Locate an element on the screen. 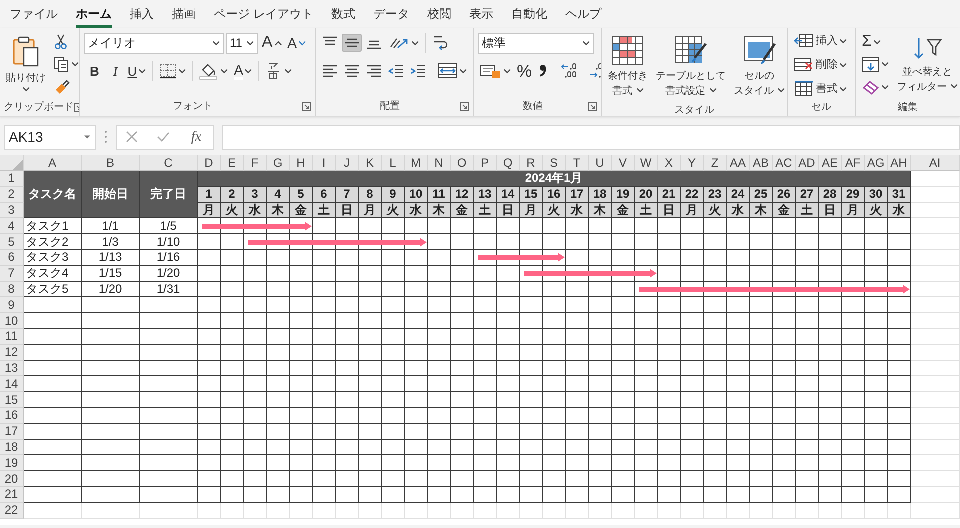 The image size is (960, 528). delete-cells-button: 削除 is located at coordinates (821, 65).